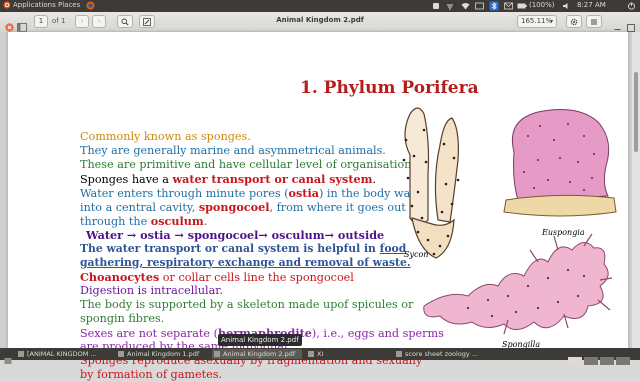 The image size is (640, 382). What do you see at coordinates (260, 340) in the screenshot?
I see `taskbar-tooltip: Animal Kingdom 2.pdf` at bounding box center [260, 340].